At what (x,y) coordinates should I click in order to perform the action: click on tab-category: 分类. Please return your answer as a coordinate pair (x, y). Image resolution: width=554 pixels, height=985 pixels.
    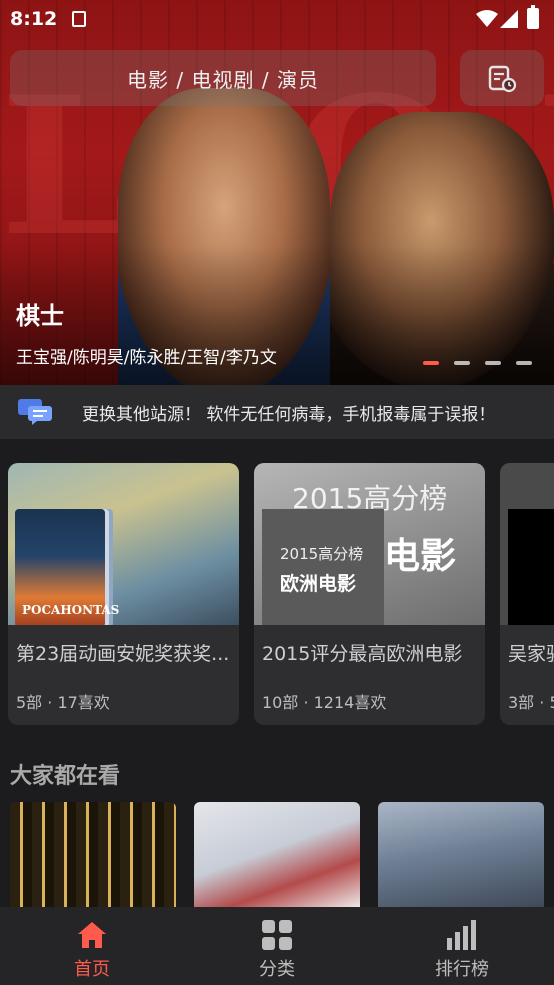
    Looking at the image, I should click on (277, 946).